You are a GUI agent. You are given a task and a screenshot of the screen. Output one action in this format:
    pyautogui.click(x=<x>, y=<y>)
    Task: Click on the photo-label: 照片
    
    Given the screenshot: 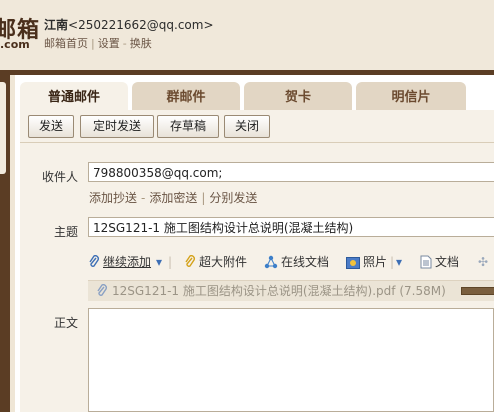 What is the action you would take?
    pyautogui.click(x=375, y=262)
    